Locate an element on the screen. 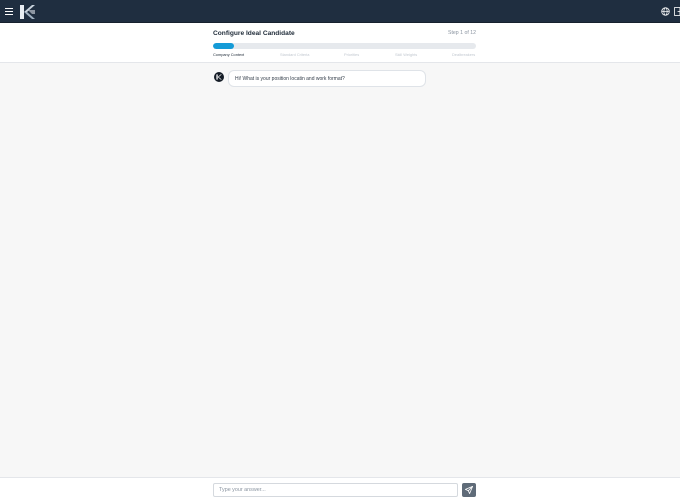 This screenshot has height=502, width=680. step-label-company-context: Company Context is located at coordinates (229, 54).